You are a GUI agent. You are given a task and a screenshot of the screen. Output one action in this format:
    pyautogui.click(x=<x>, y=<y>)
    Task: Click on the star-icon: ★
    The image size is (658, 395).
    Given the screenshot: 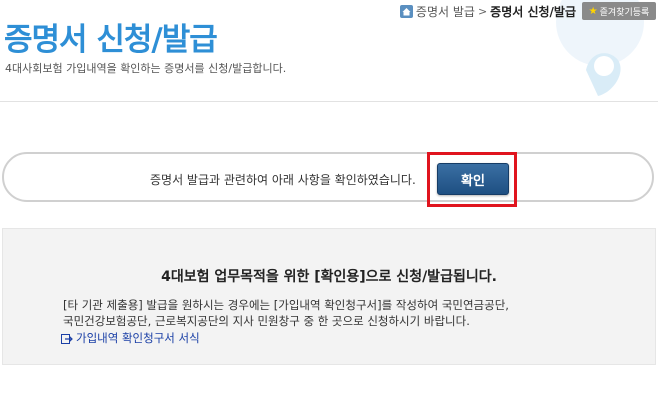 What is the action you would take?
    pyautogui.click(x=593, y=11)
    